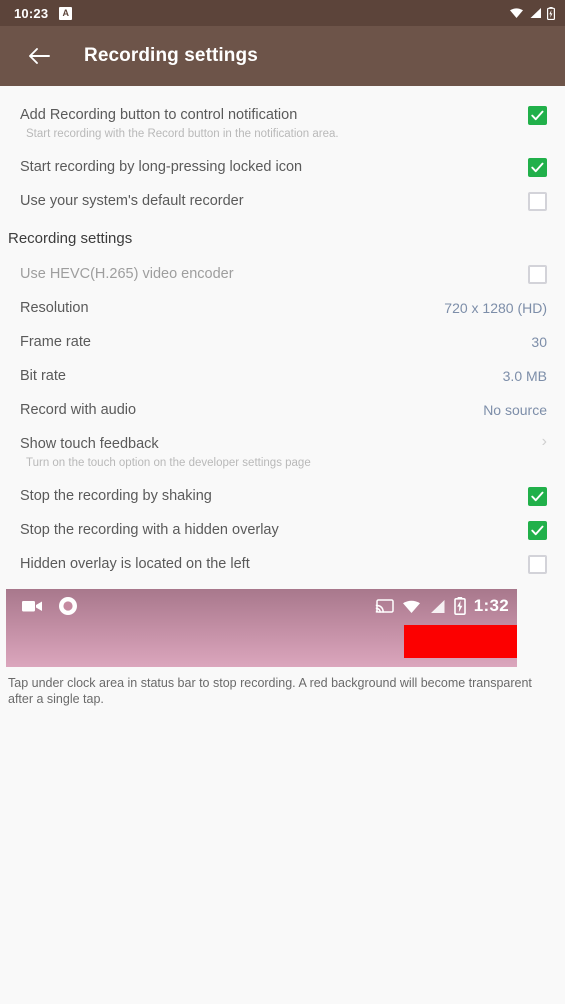 The image size is (565, 1004). What do you see at coordinates (460, 641) in the screenshot?
I see `red-overlay-rectangle` at bounding box center [460, 641].